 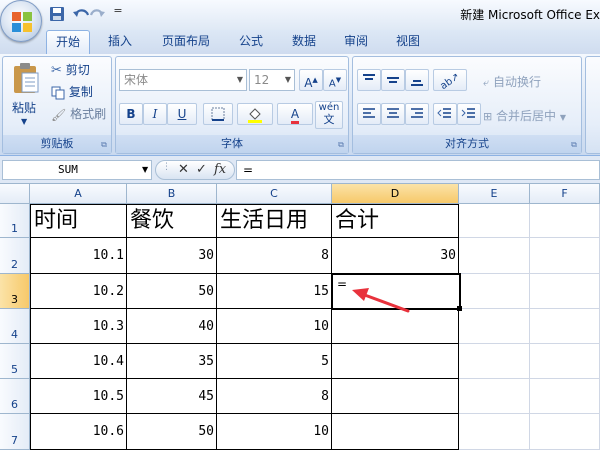 I want to click on align-bottom-button, so click(x=417, y=80).